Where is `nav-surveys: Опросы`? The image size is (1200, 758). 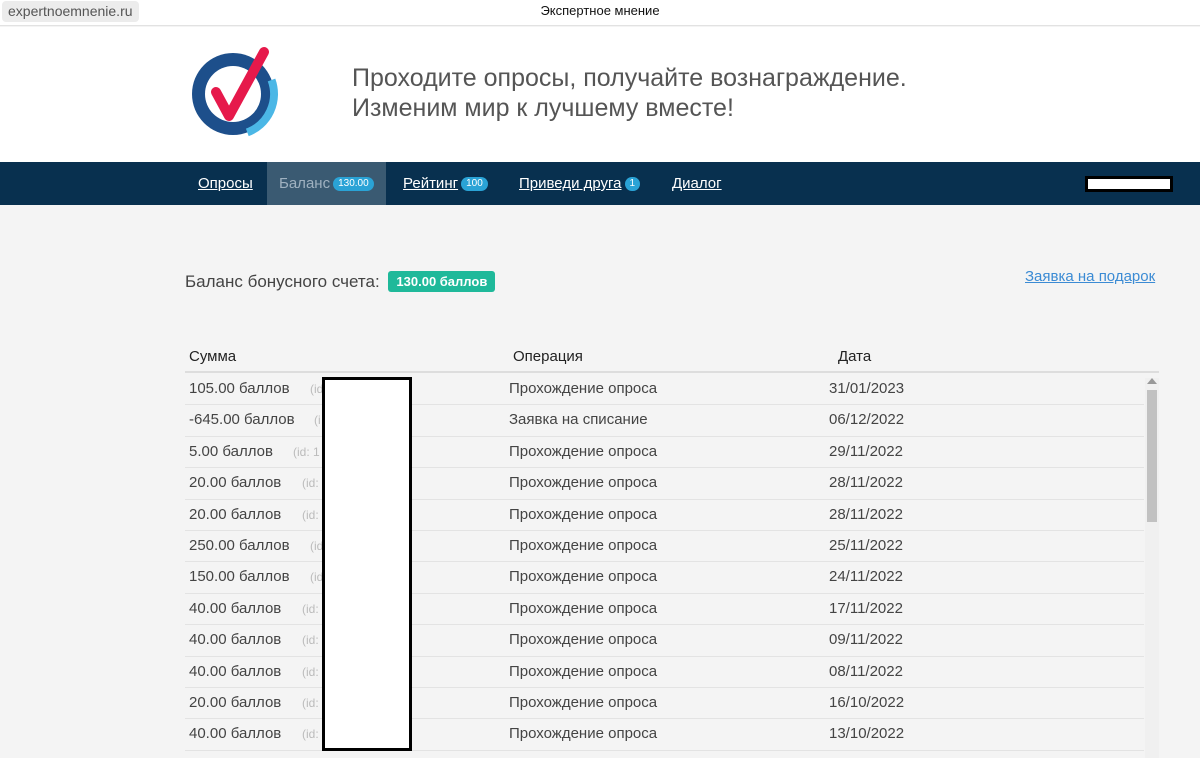
nav-surveys: Опросы is located at coordinates (225, 183).